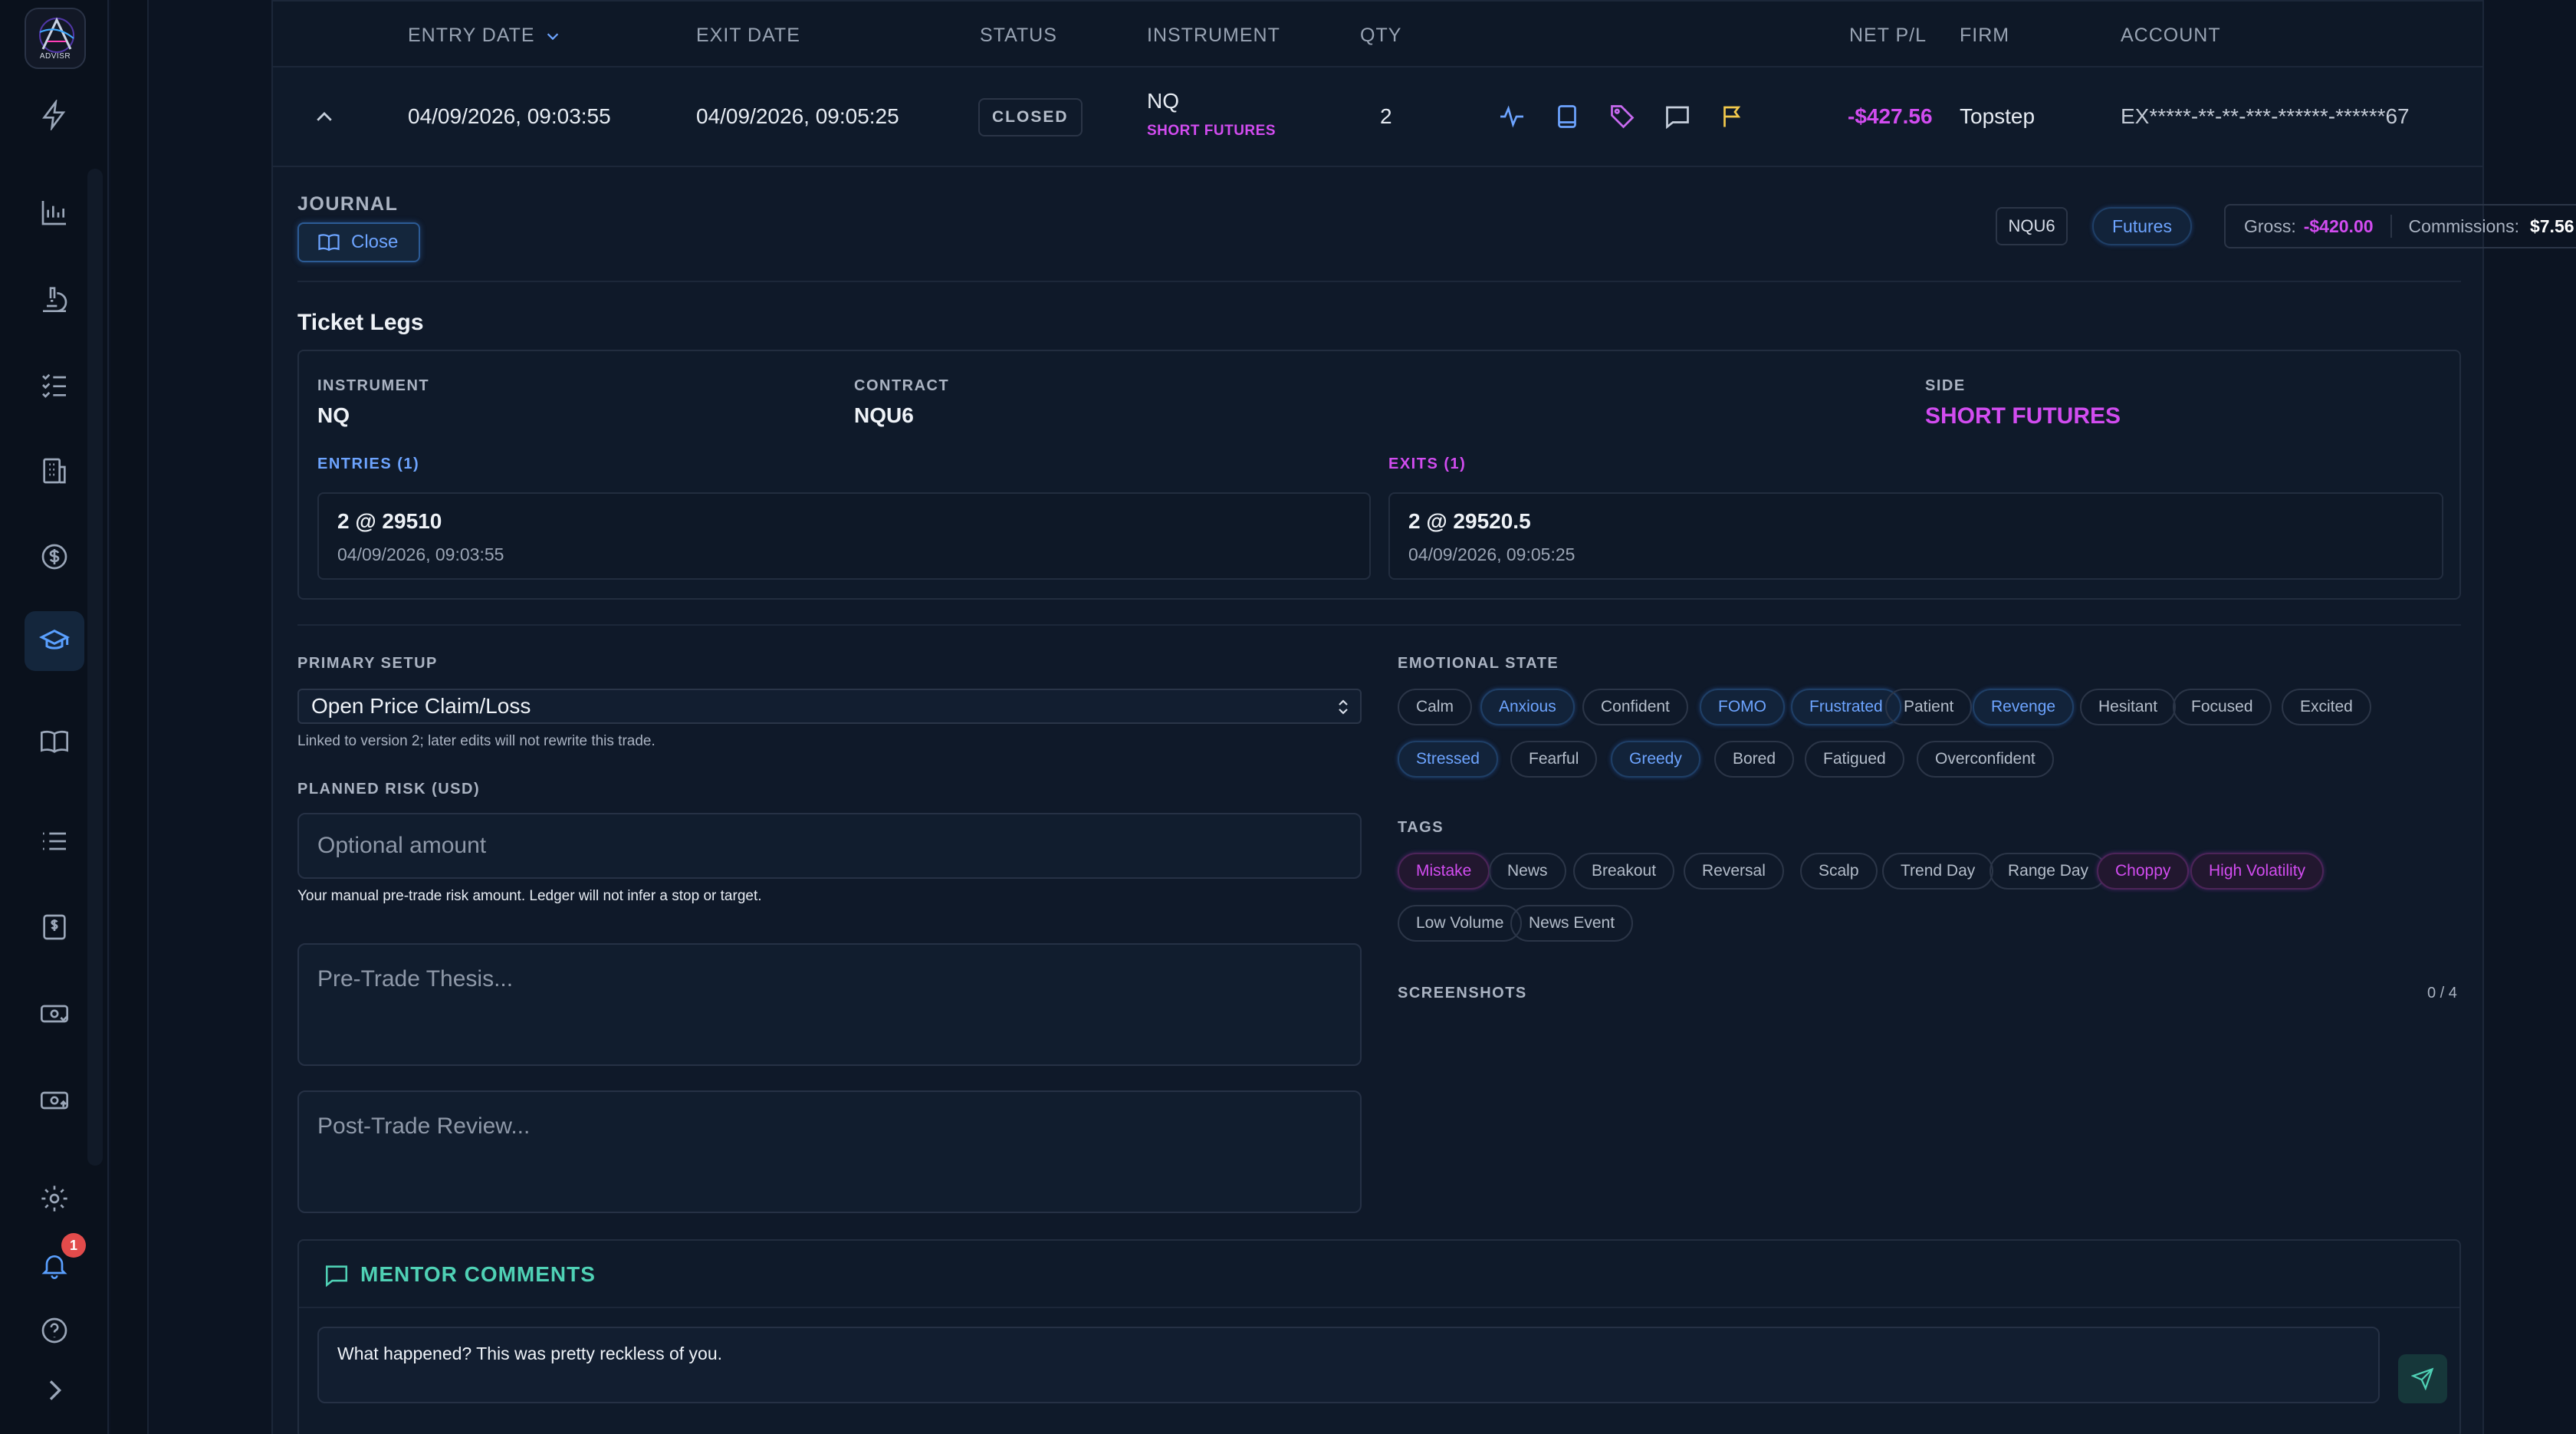 This screenshot has width=2576, height=1434. I want to click on emotion-pill: Bored, so click(1755, 759).